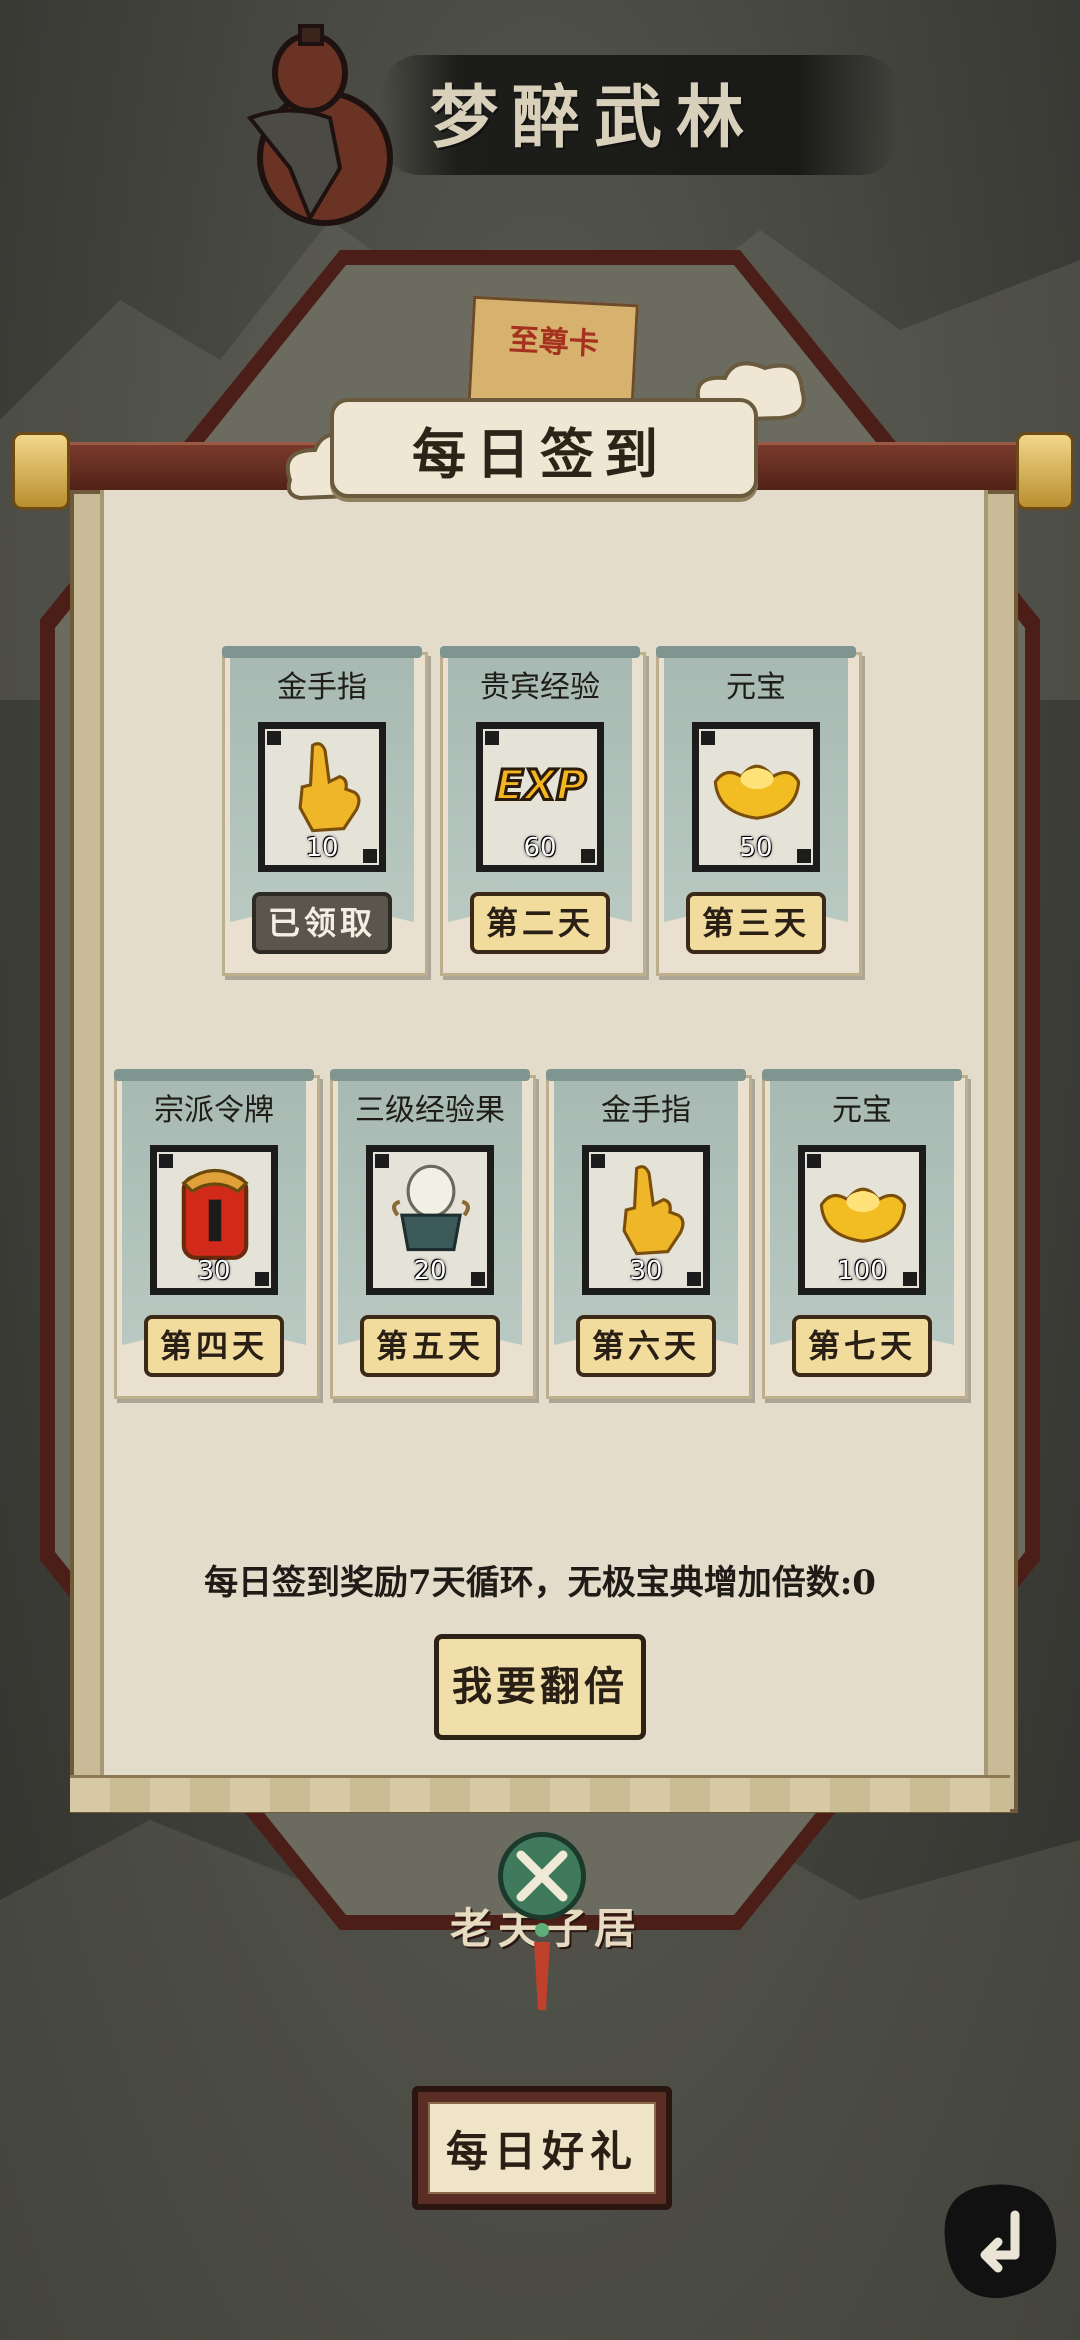 The height and width of the screenshot is (2340, 1080). What do you see at coordinates (540, 923) in the screenshot?
I see `day-label: 第二天` at bounding box center [540, 923].